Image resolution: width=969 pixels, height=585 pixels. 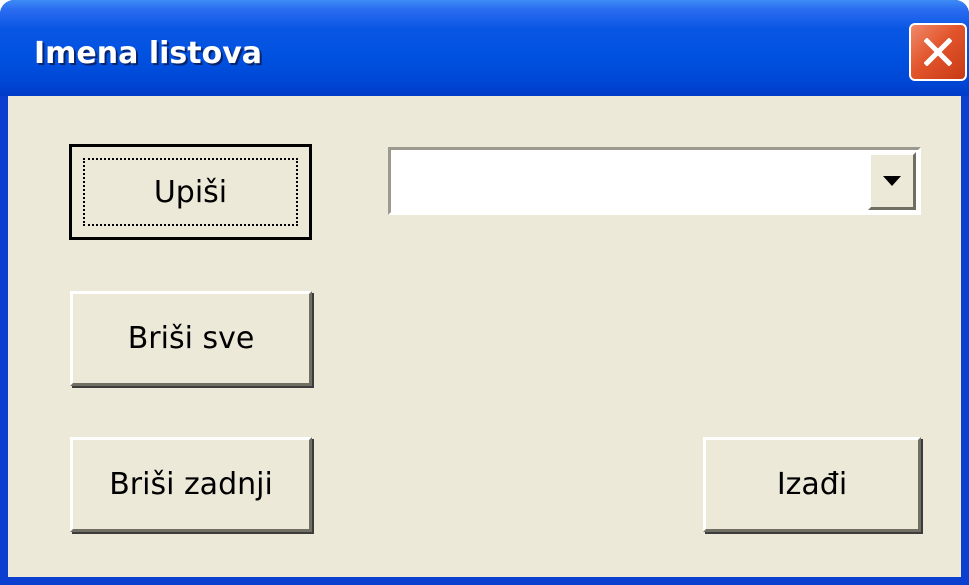 I want to click on close-icon, so click(x=938, y=52).